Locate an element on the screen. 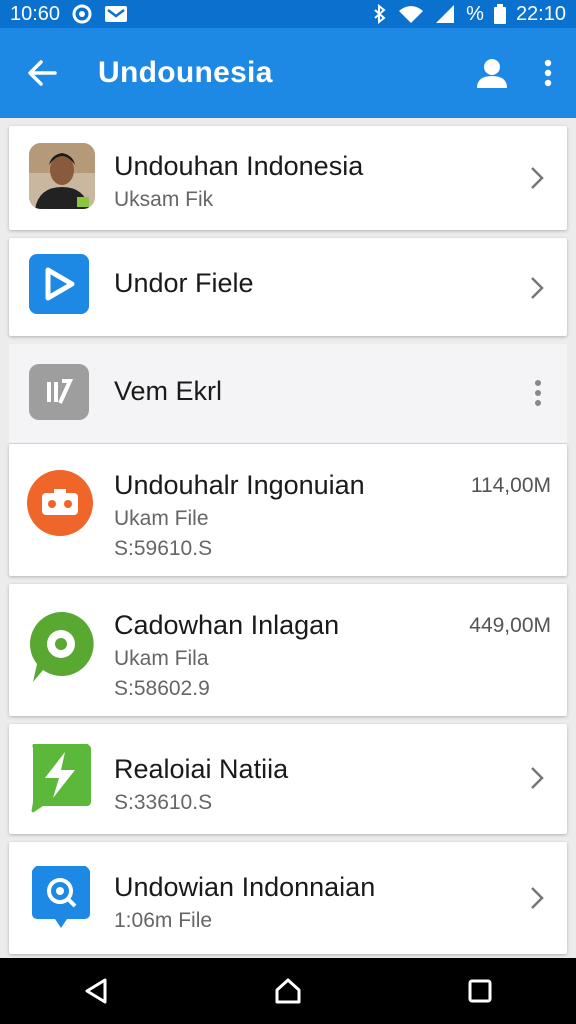 The image size is (576, 1024). item-title: Undouhan Indonesia is located at coordinates (239, 166).